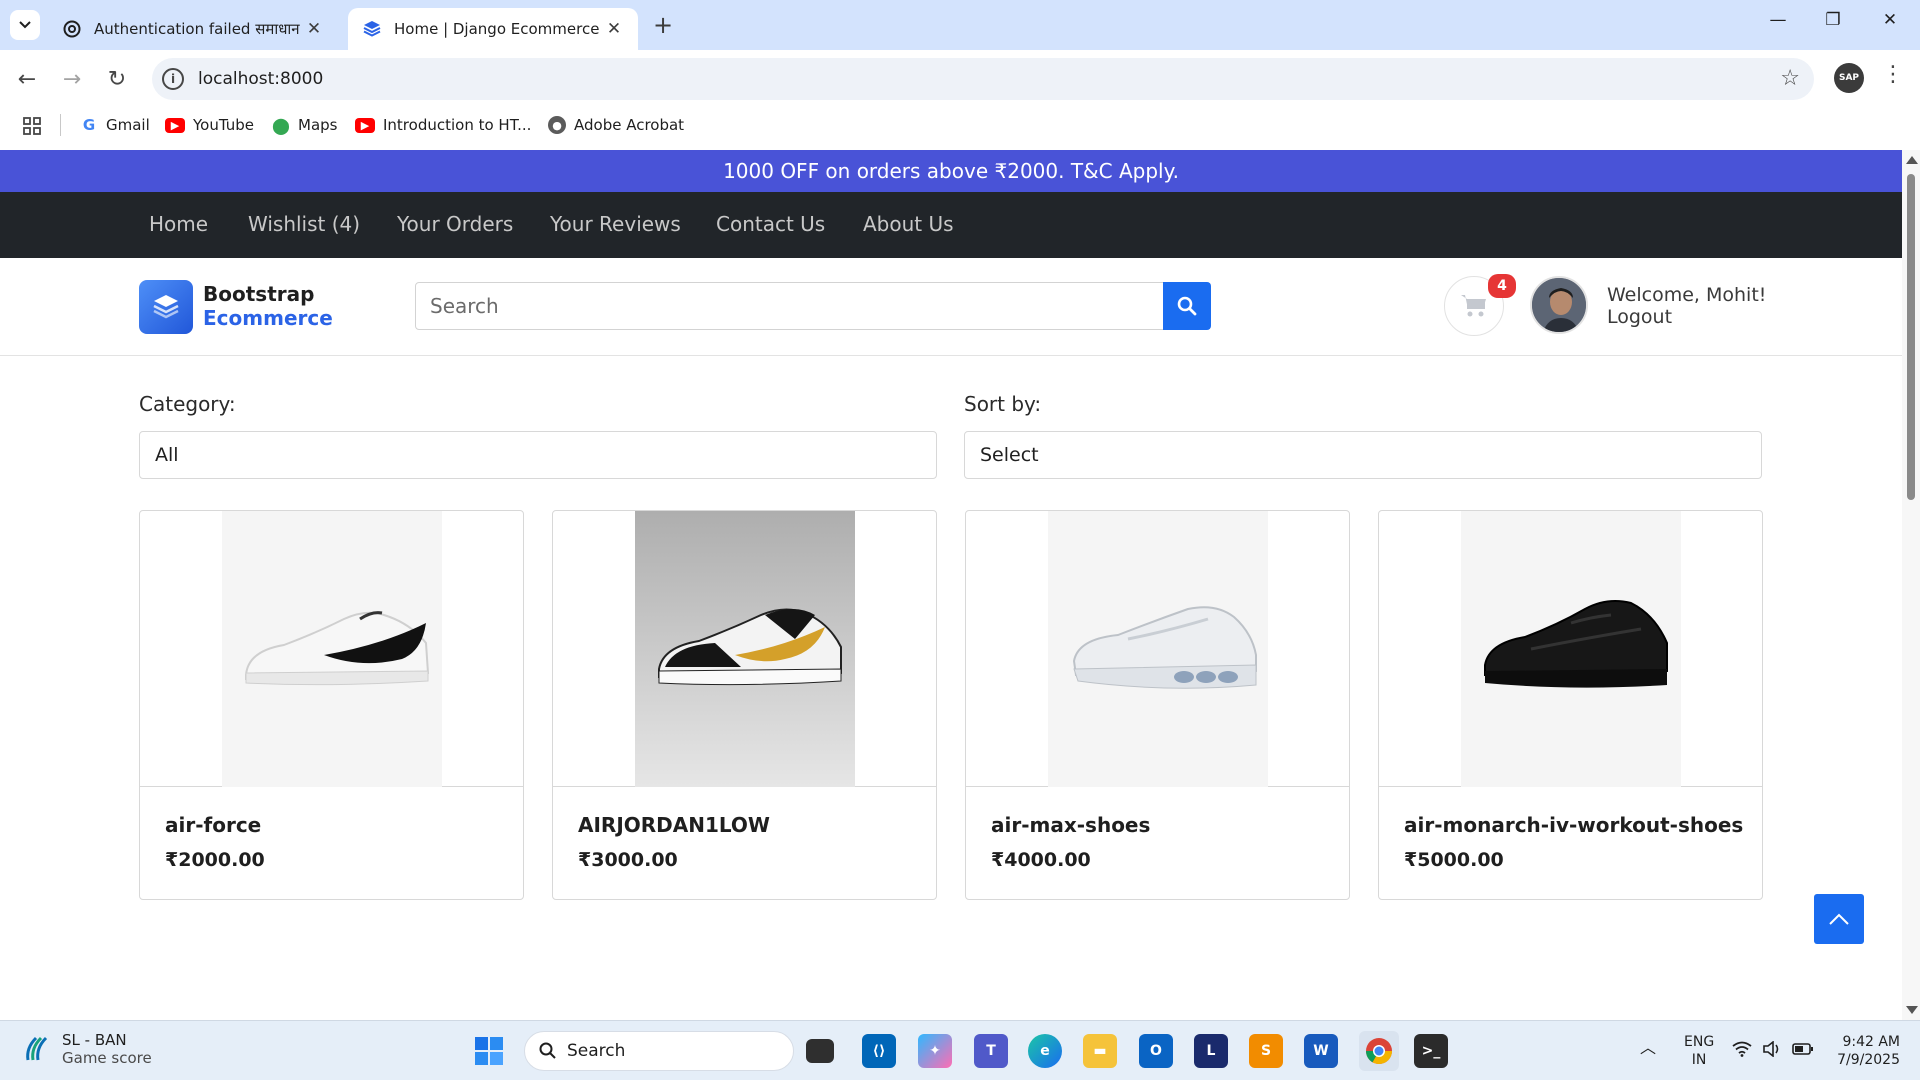 The height and width of the screenshot is (1080, 1920). Describe the element at coordinates (1686, 317) in the screenshot. I see `logout-link: Logout` at that location.